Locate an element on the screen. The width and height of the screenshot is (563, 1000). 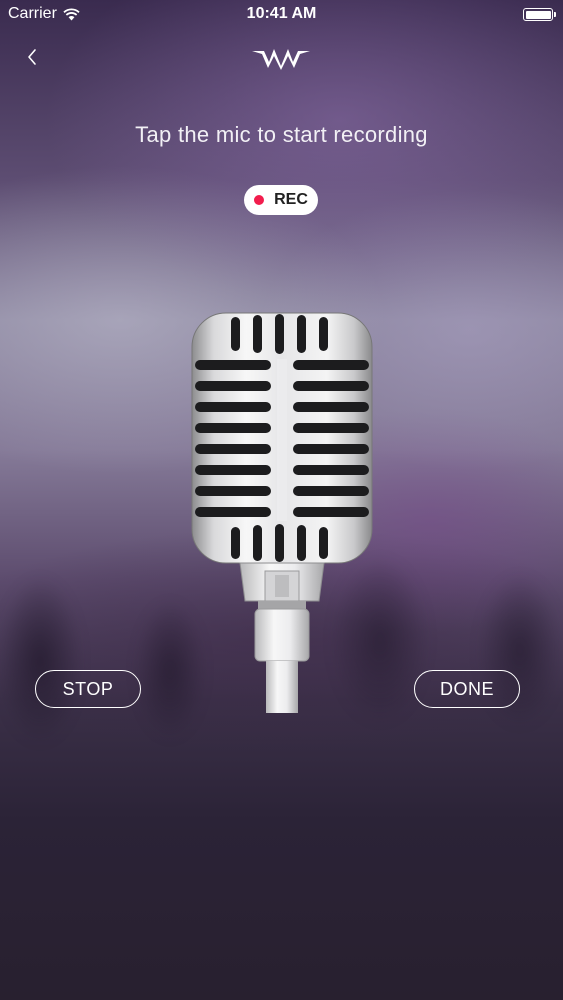
stop-button: STOP is located at coordinates (88, 689).